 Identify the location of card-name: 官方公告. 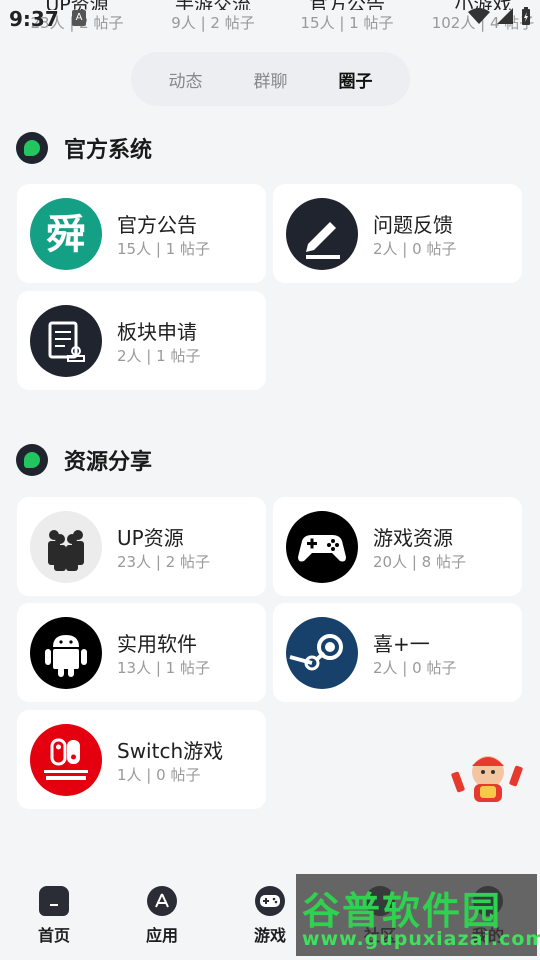
(157, 225).